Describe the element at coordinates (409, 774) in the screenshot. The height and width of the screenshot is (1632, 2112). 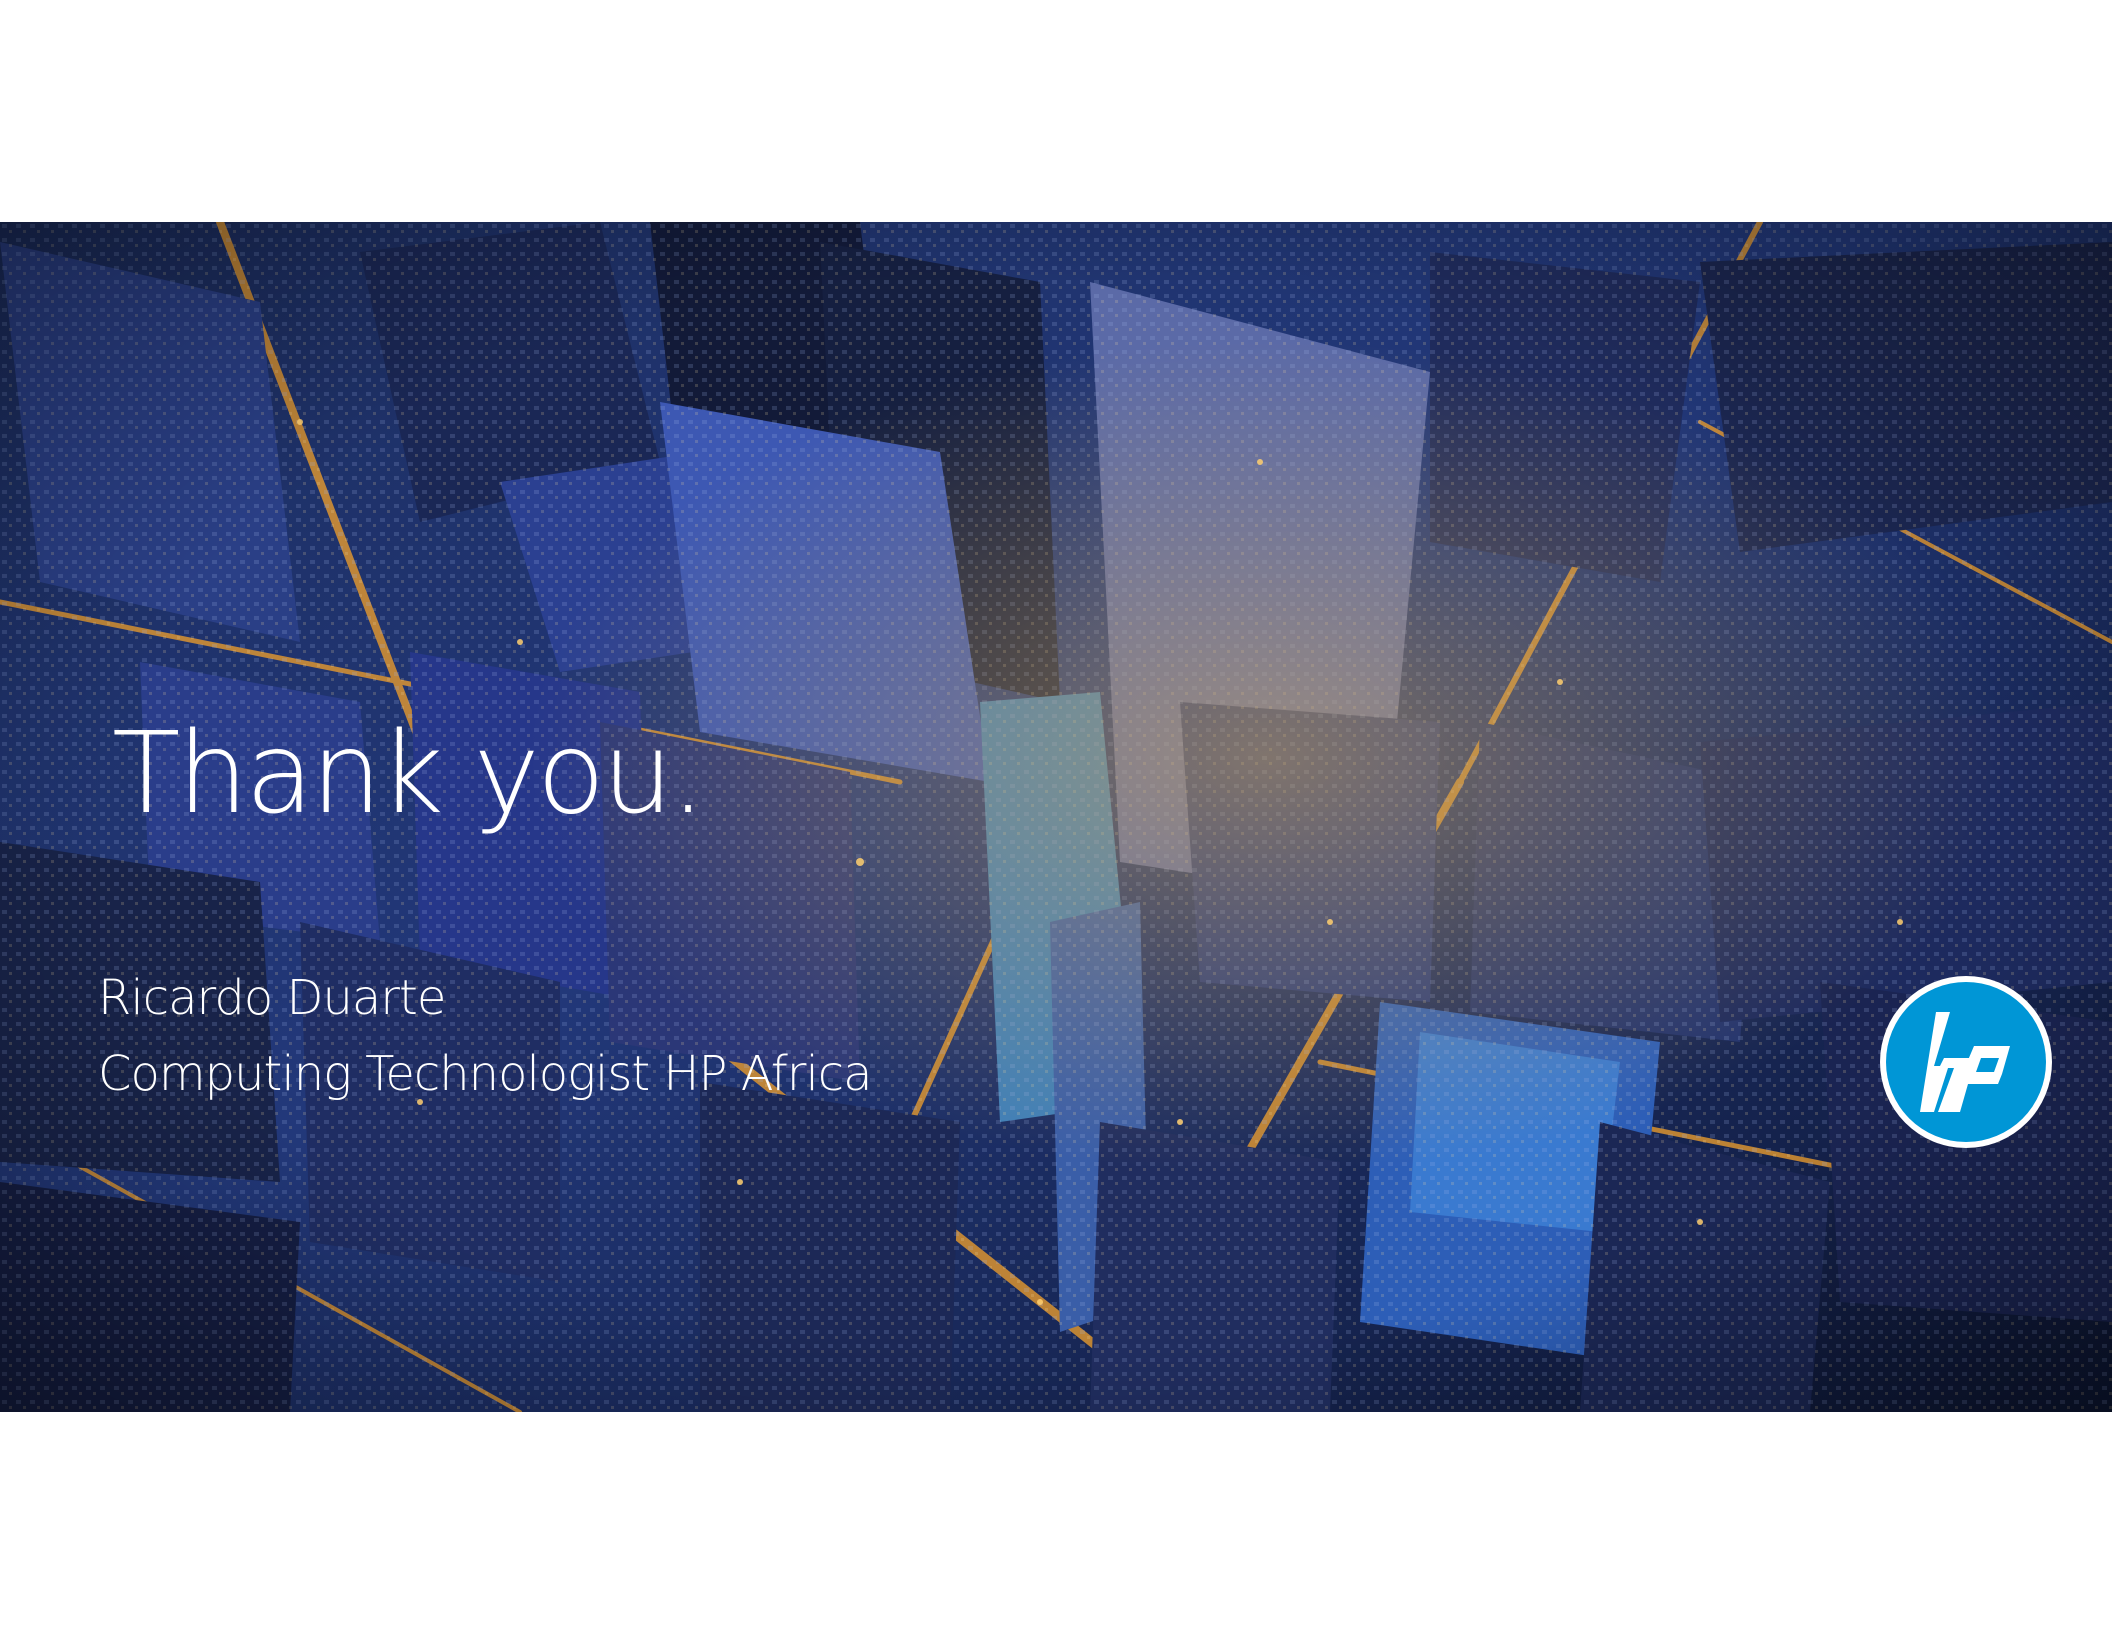
I see `slide-title: Thank you.` at that location.